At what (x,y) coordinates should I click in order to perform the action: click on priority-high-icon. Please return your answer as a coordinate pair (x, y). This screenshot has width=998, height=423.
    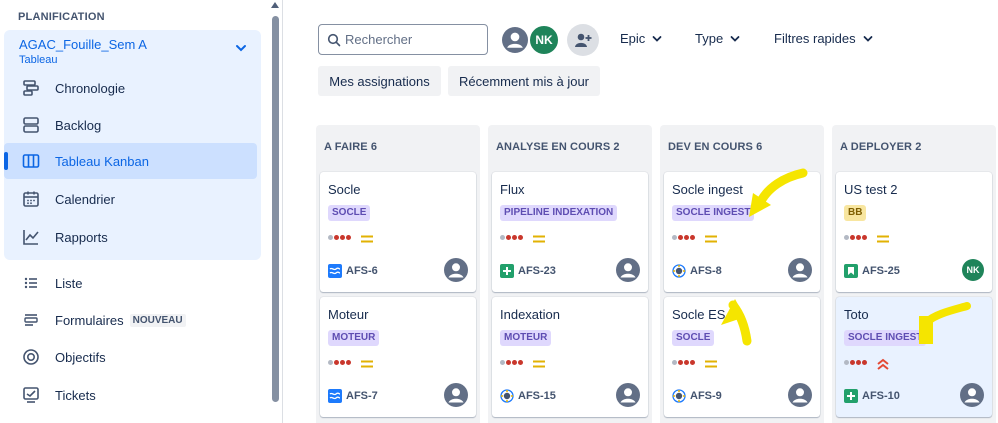
    Looking at the image, I should click on (883, 366).